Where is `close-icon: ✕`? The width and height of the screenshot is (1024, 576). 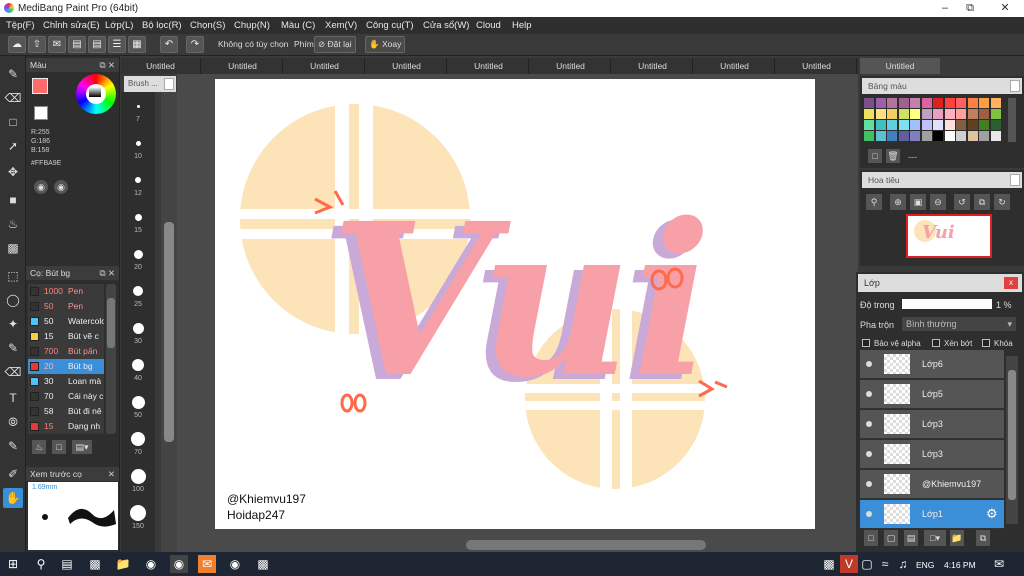 close-icon: ✕ is located at coordinates (111, 474).